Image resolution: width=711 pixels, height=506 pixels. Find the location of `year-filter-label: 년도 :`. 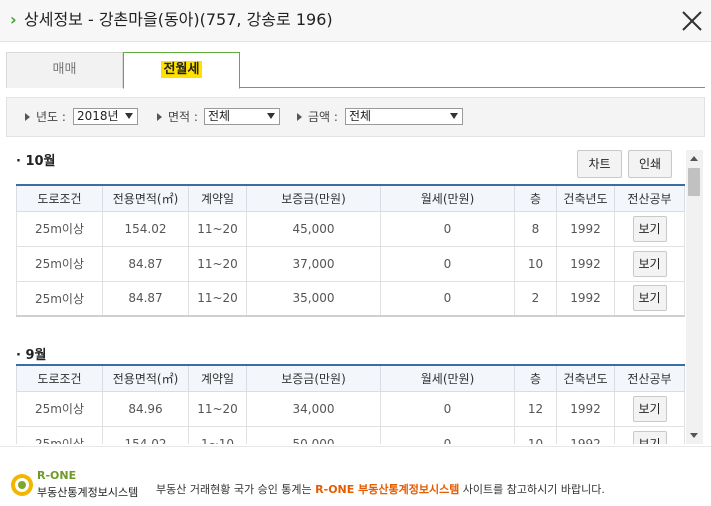

year-filter-label: 년도 : is located at coordinates (45, 117).